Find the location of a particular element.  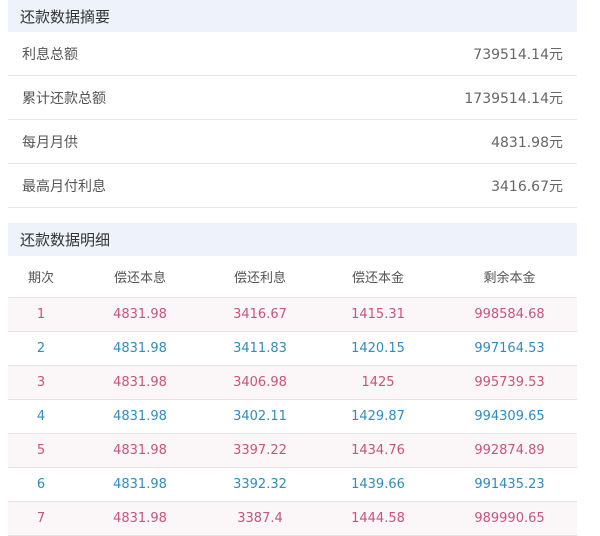

summary-value: 1739514.14元 is located at coordinates (513, 98).